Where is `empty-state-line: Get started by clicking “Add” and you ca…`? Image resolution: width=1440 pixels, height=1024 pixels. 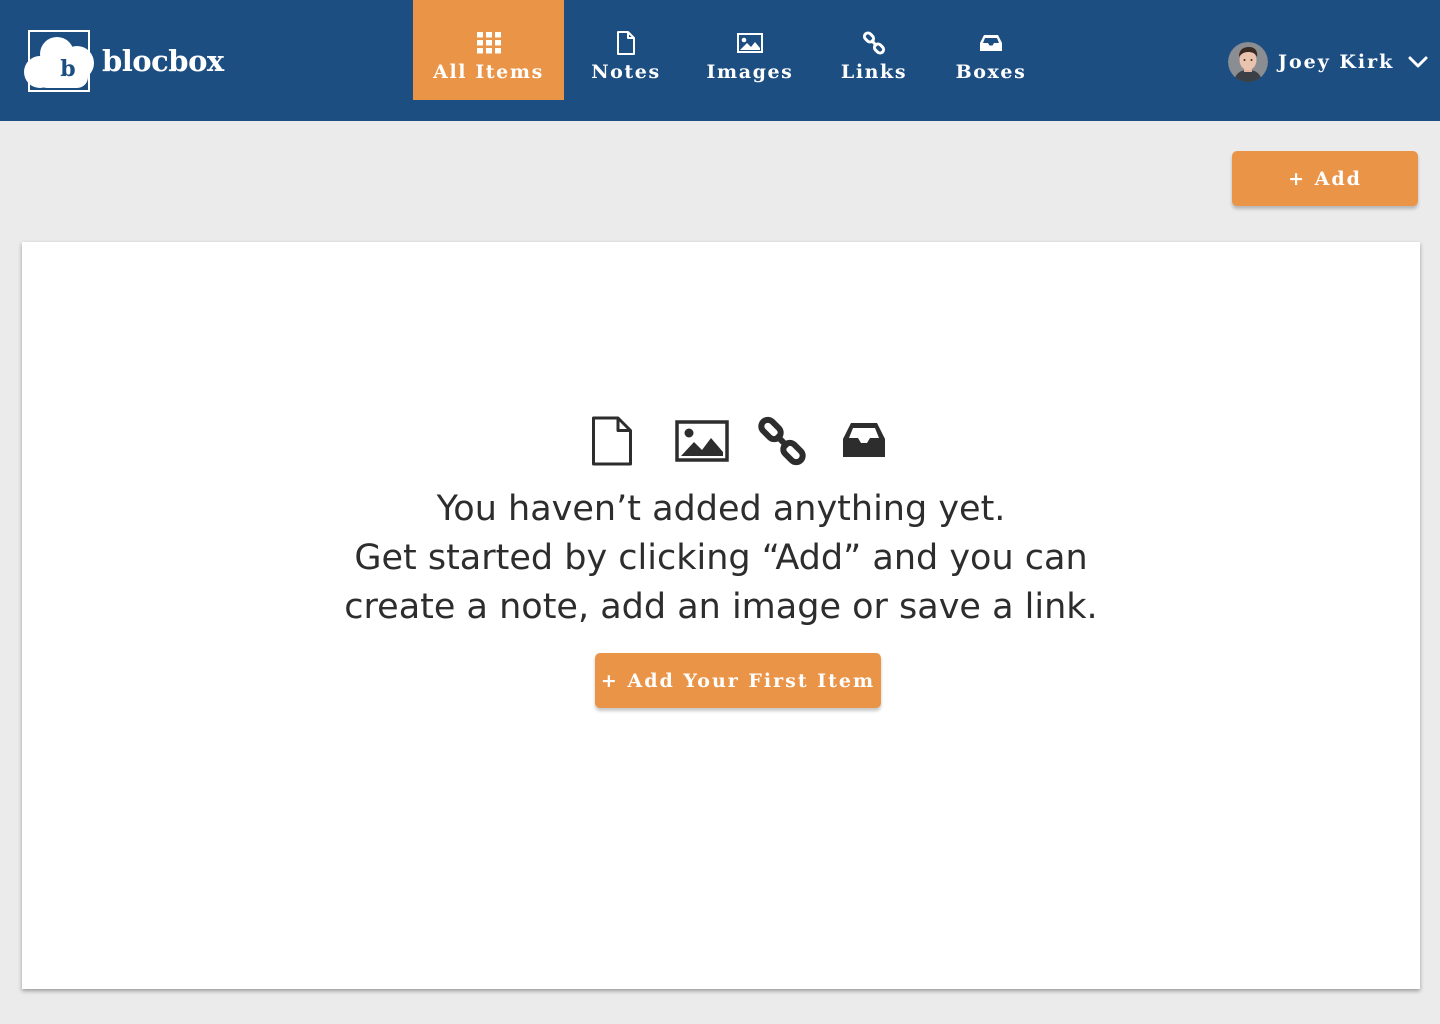 empty-state-line: Get started by clicking “Add” and you ca… is located at coordinates (721, 558).